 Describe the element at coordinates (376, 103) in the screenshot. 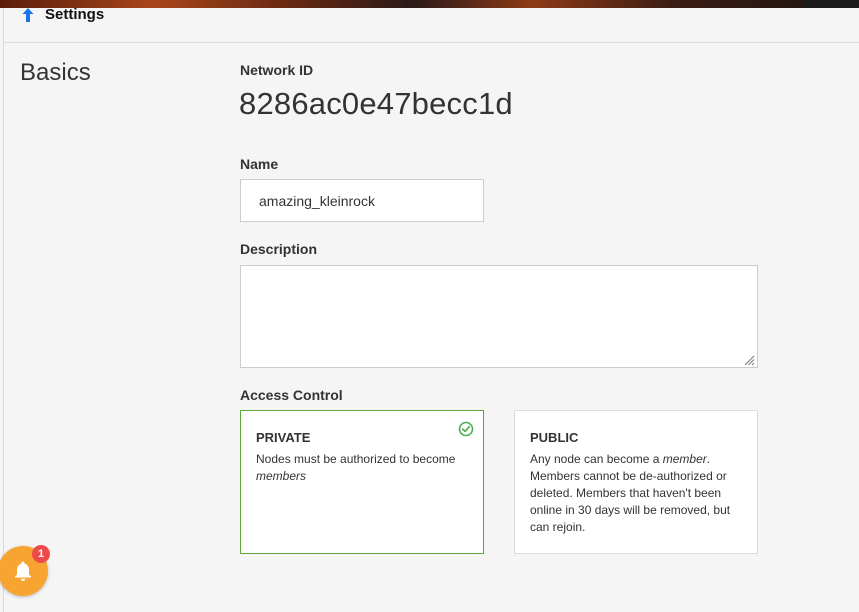

I see `network-id-value: 8286ac0e47becc1d` at that location.